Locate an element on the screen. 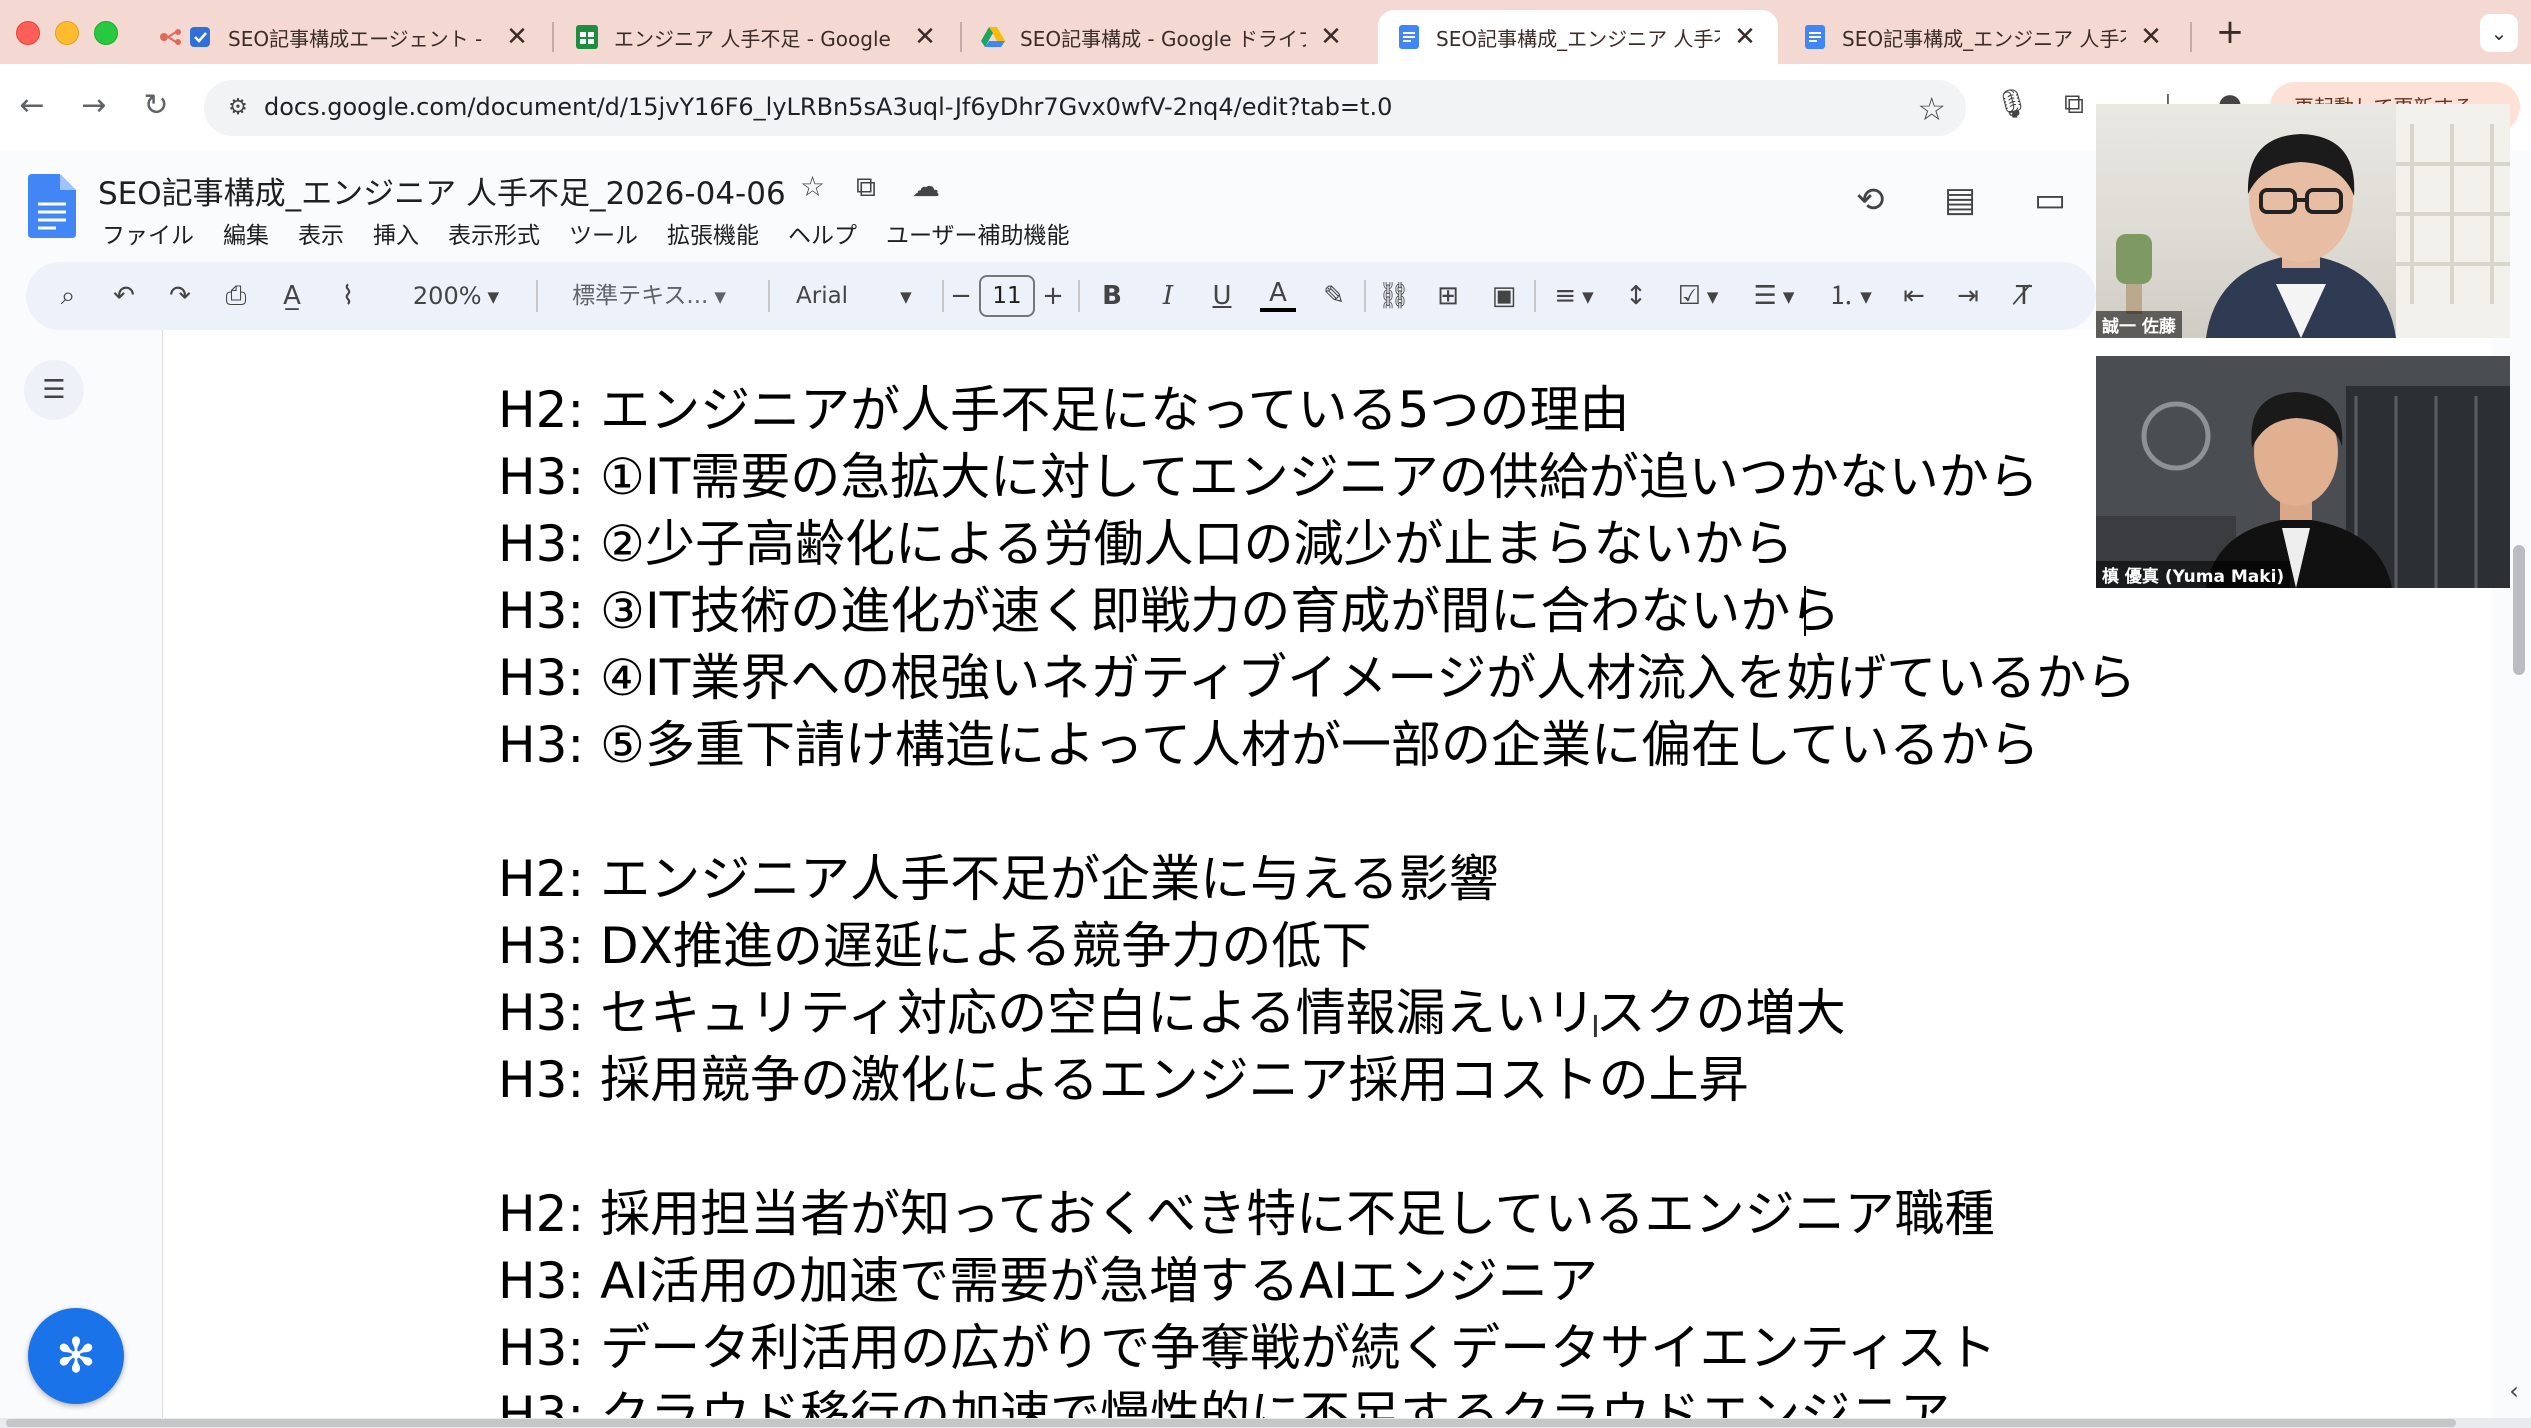  redo-icon: ↷ is located at coordinates (180, 296).